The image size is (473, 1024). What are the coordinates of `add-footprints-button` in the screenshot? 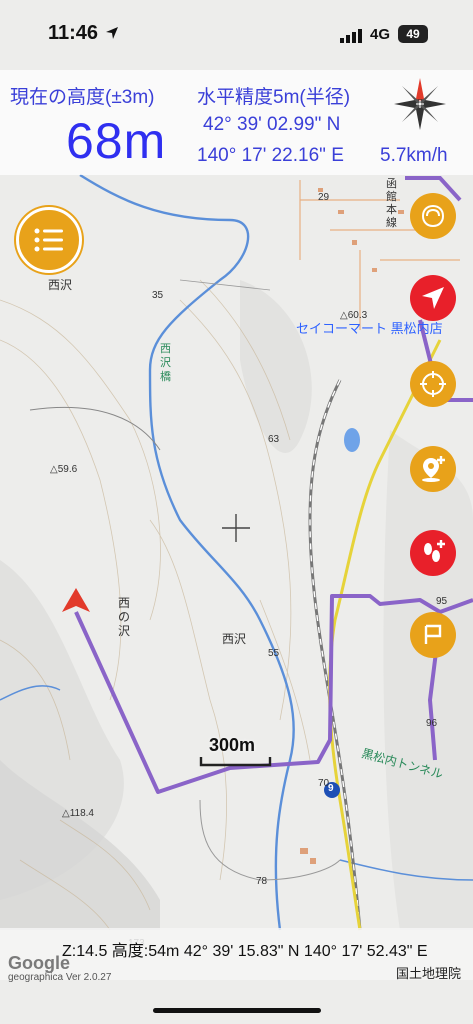 It's located at (433, 553).